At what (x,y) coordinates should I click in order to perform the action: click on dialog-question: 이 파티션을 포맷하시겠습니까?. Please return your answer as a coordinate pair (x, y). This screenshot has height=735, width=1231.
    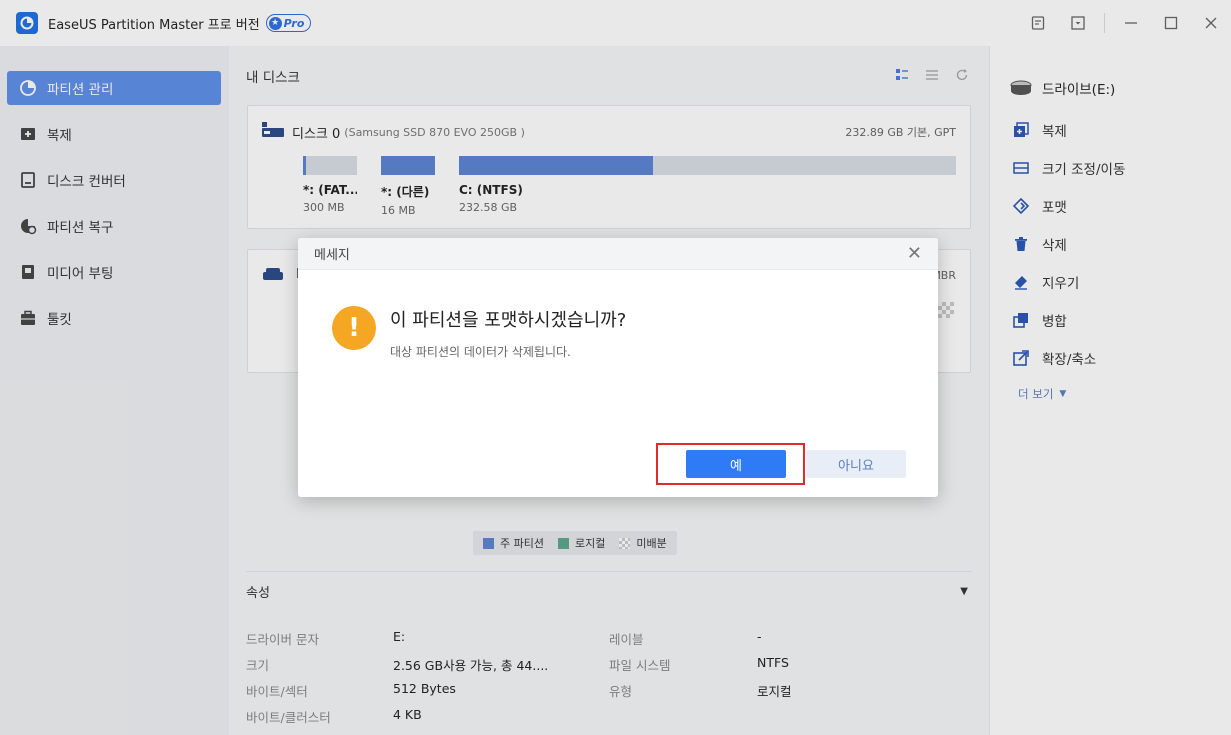
    Looking at the image, I should click on (508, 320).